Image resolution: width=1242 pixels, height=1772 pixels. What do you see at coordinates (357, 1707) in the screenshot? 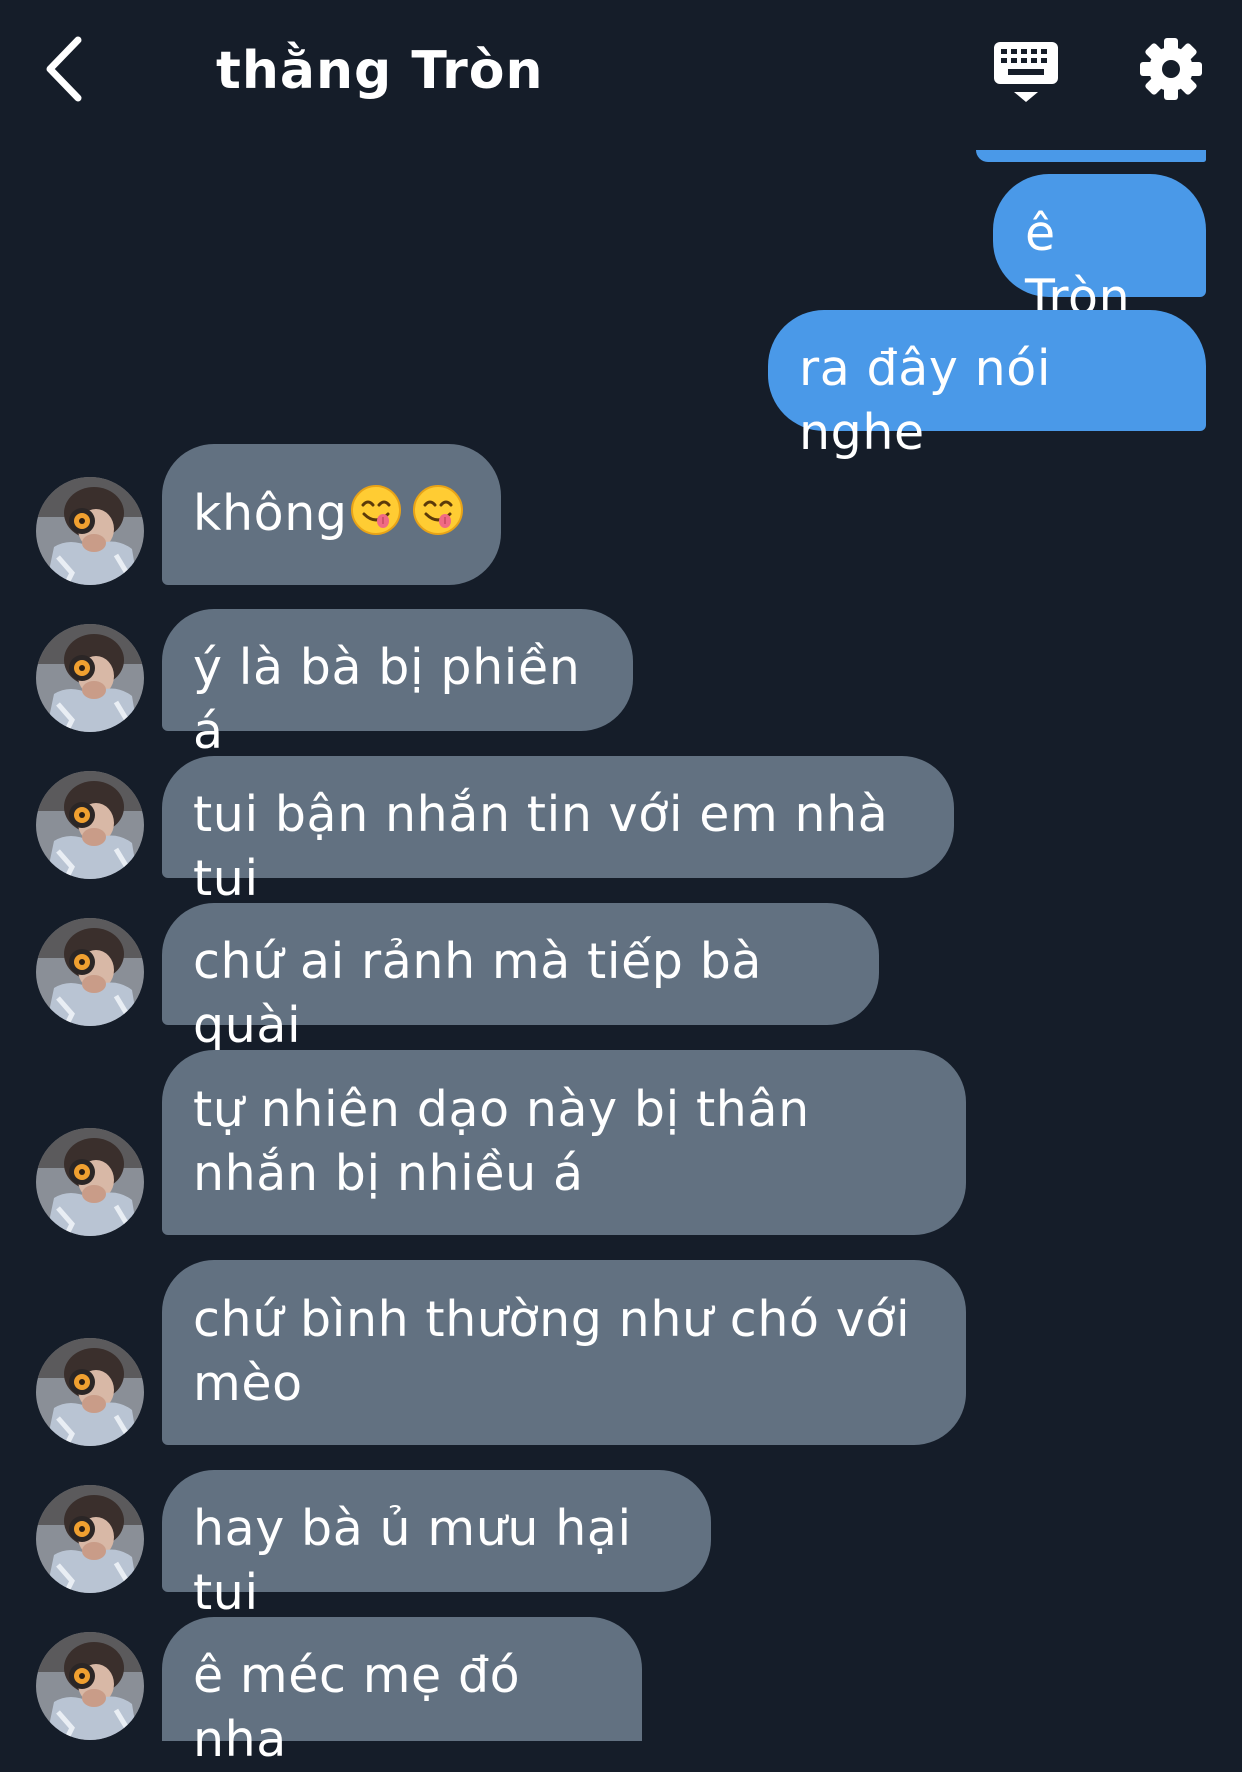
I see `message-text: ê méc mẹ đó nha` at bounding box center [357, 1707].